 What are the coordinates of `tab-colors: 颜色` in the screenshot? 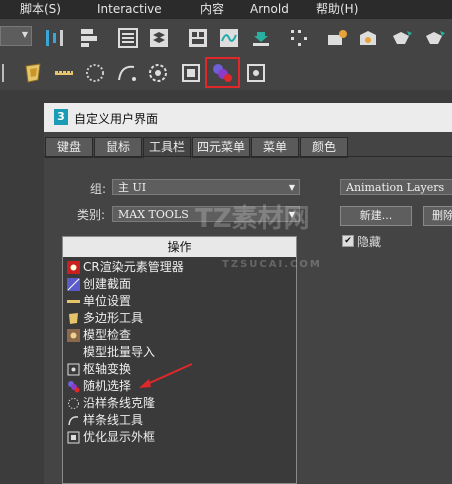 It's located at (324, 147).